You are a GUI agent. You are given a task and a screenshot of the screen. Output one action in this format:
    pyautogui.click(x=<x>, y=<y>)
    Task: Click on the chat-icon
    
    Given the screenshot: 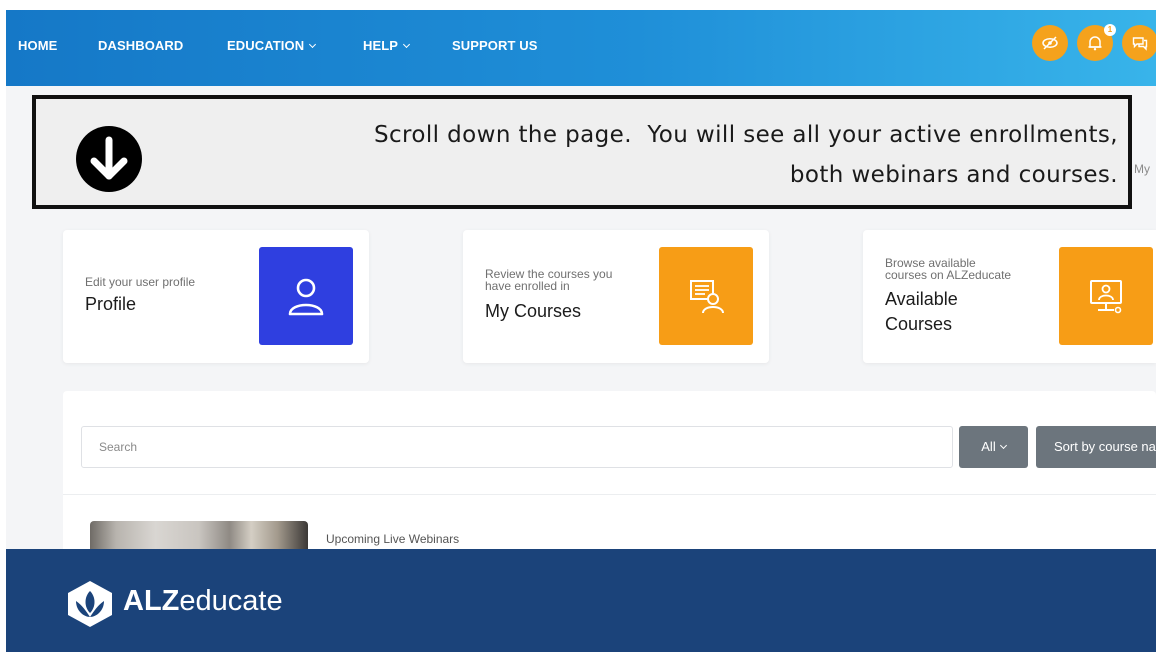 What is the action you would take?
    pyautogui.click(x=1139, y=43)
    